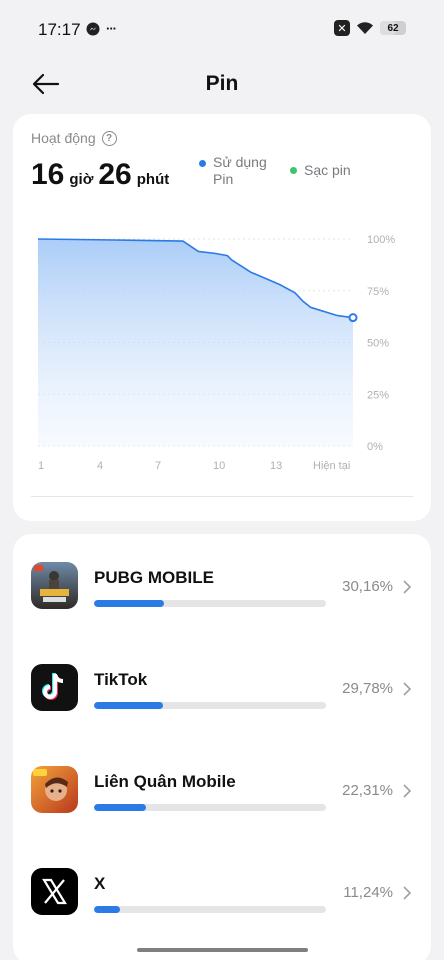 Image resolution: width=444 pixels, height=960 pixels. Describe the element at coordinates (54, 891) in the screenshot. I see `x-app-icon` at that location.